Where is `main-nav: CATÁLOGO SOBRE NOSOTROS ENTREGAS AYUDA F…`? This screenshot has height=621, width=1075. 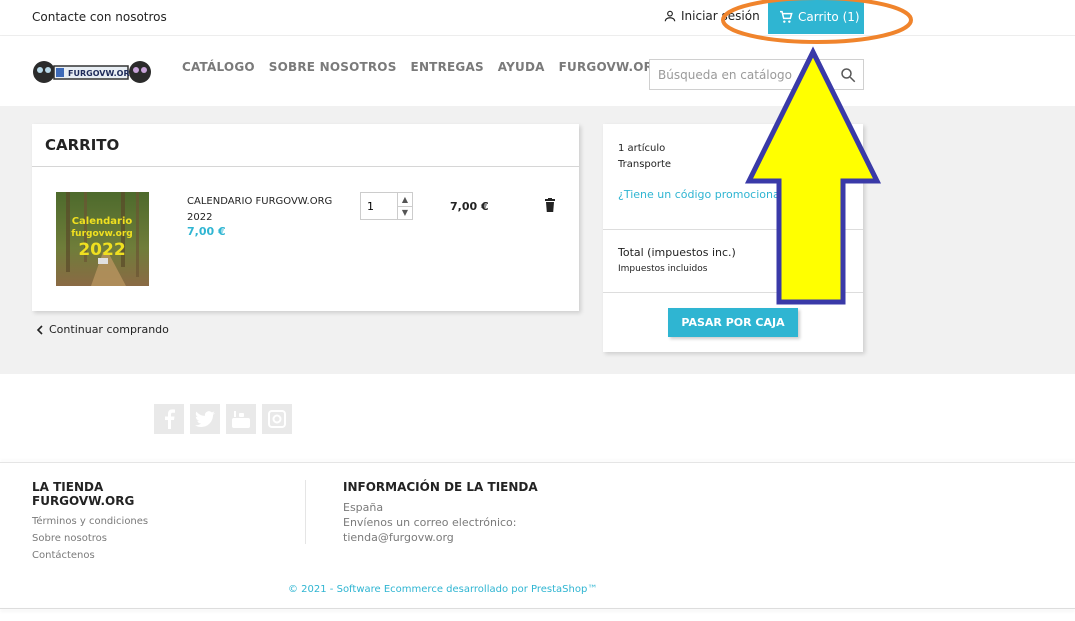
main-nav: CATÁLOGO SOBRE NOSOTROS ENTREGAS AYUDA F… is located at coordinates (422, 67).